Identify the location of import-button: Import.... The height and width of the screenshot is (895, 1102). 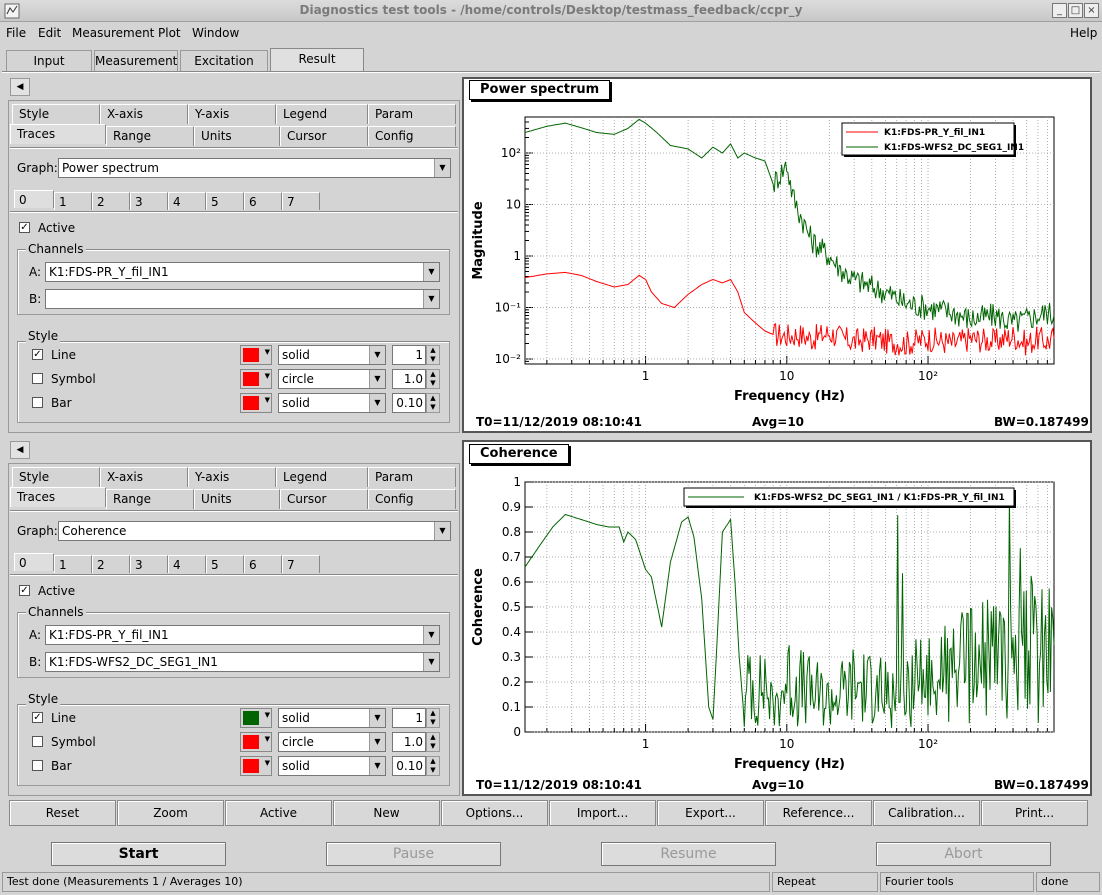
(602, 813).